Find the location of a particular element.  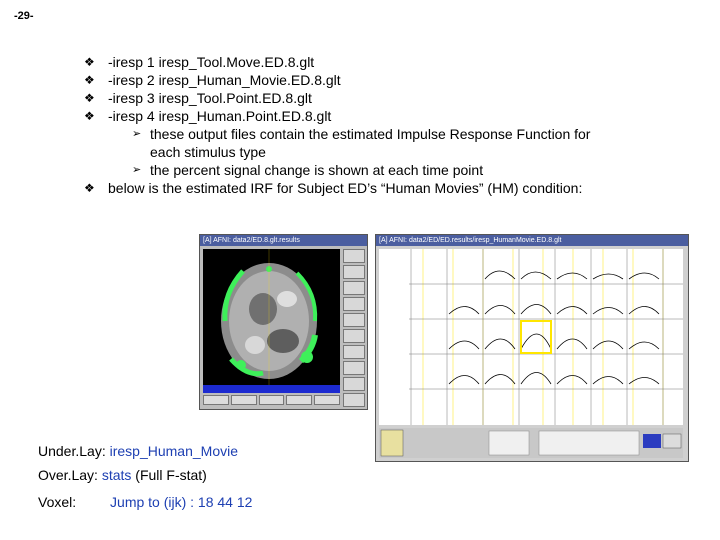

bullet-item: ❖ -iresp 3 iresp_Tool.Point.ED.8.glt is located at coordinates (399, 98).